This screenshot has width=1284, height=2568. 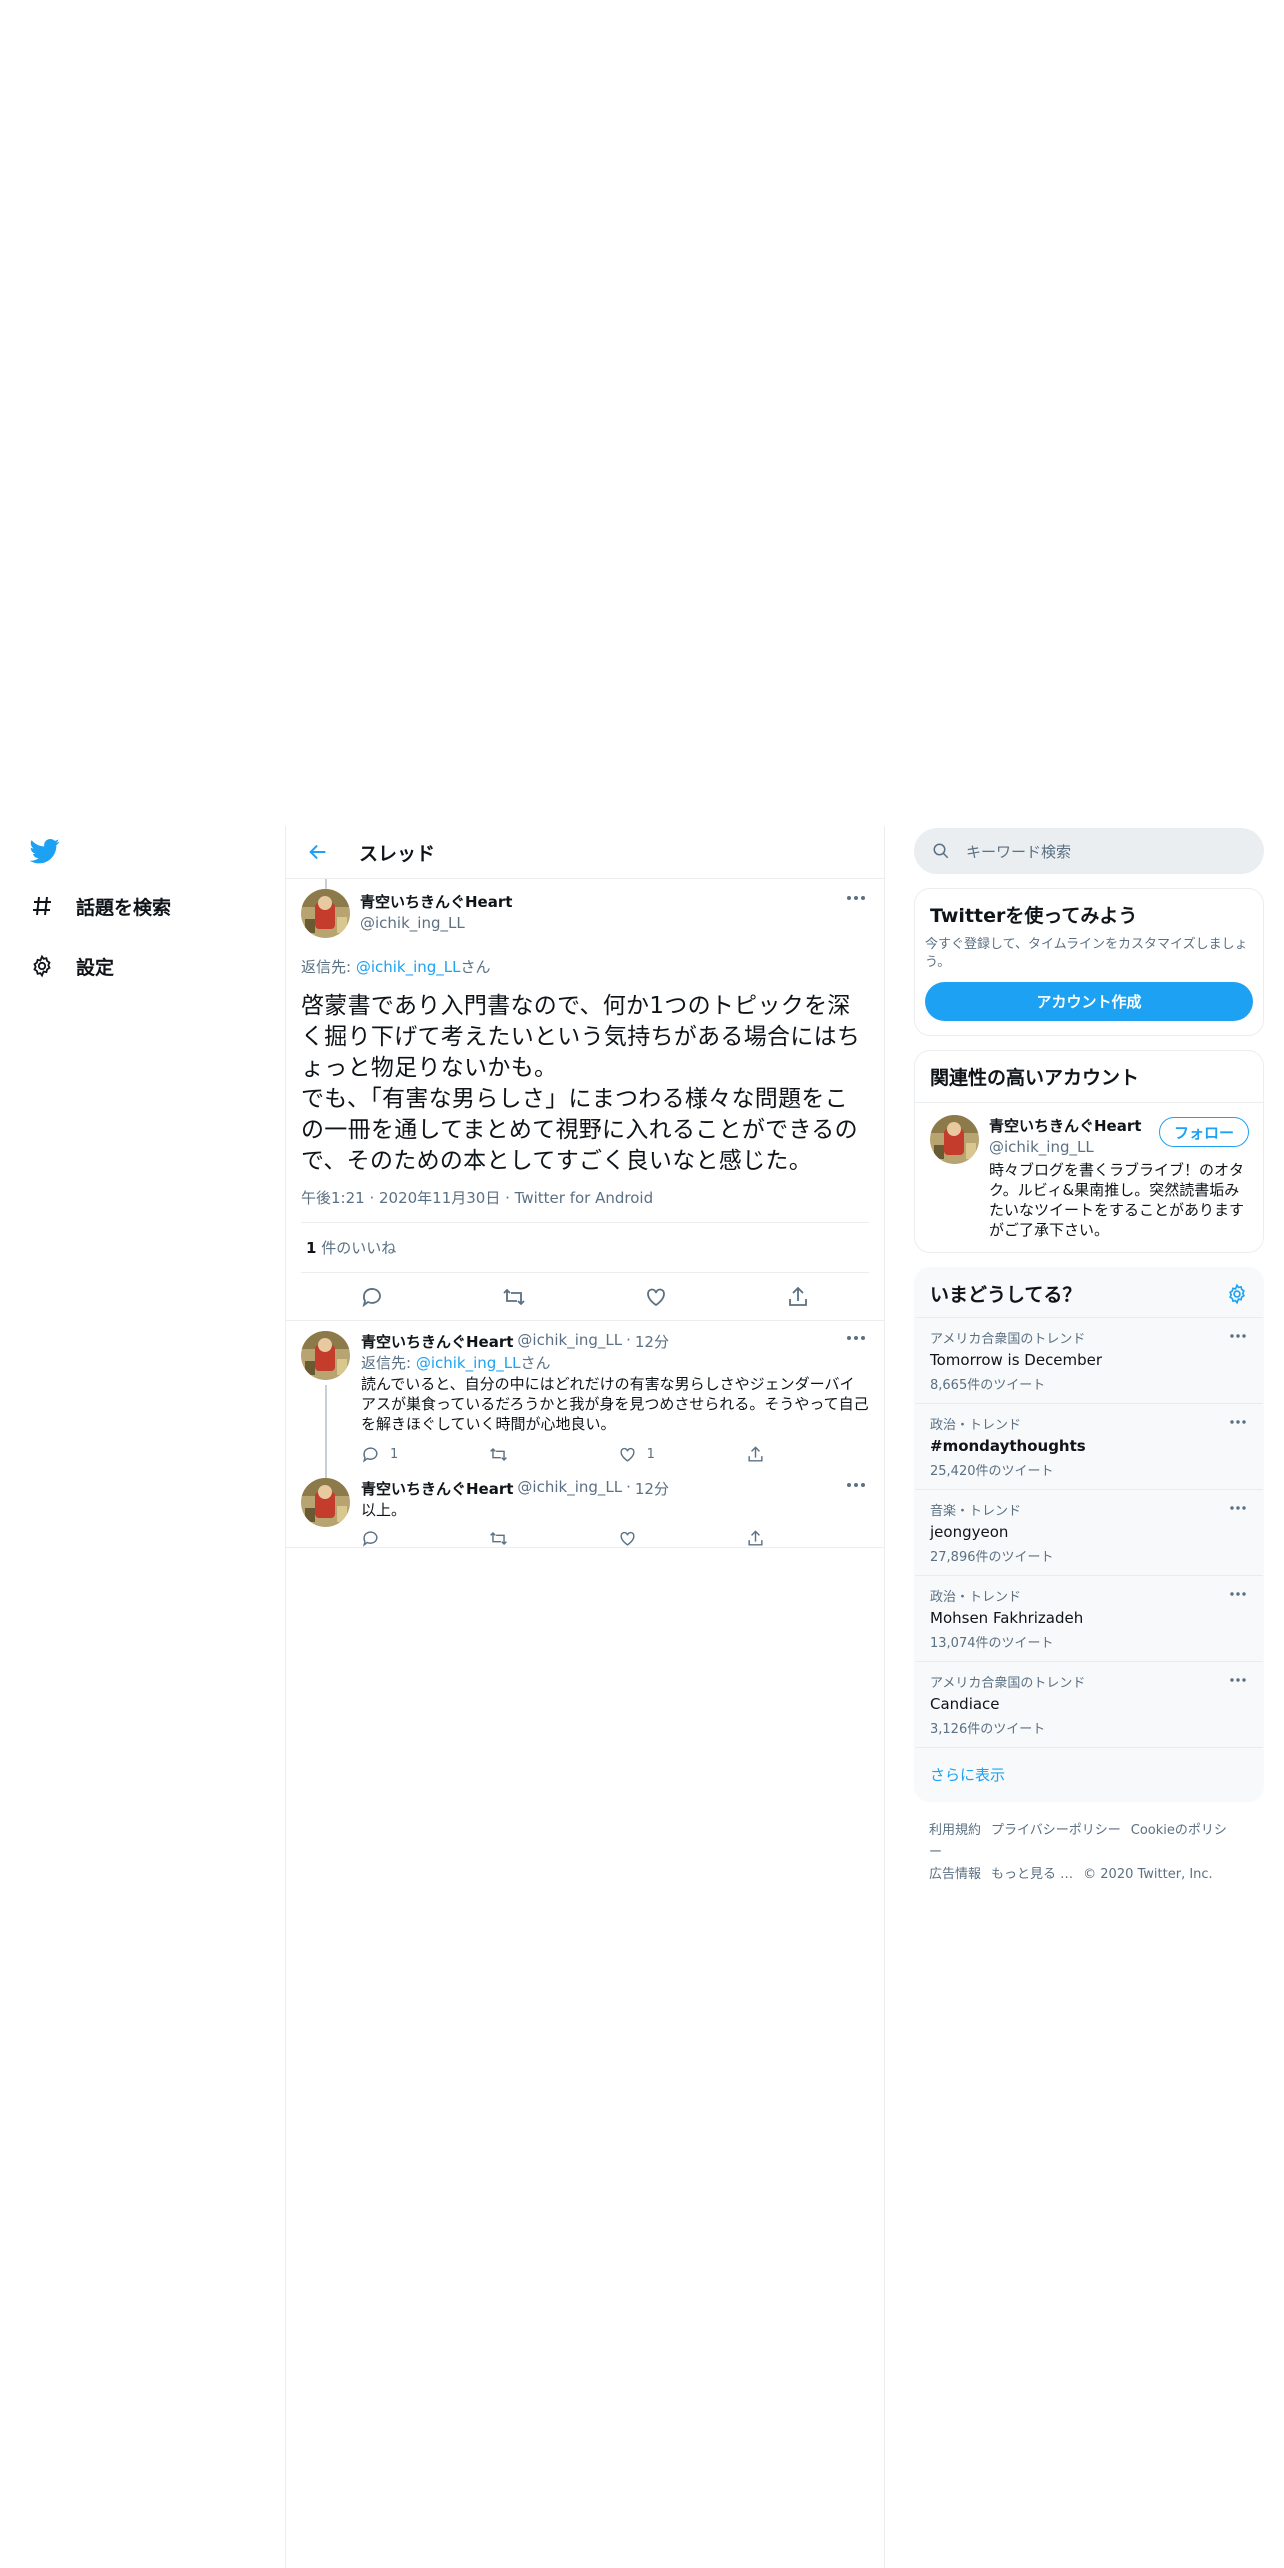 What do you see at coordinates (95, 967) in the screenshot?
I see `nav-settings-label: 設定` at bounding box center [95, 967].